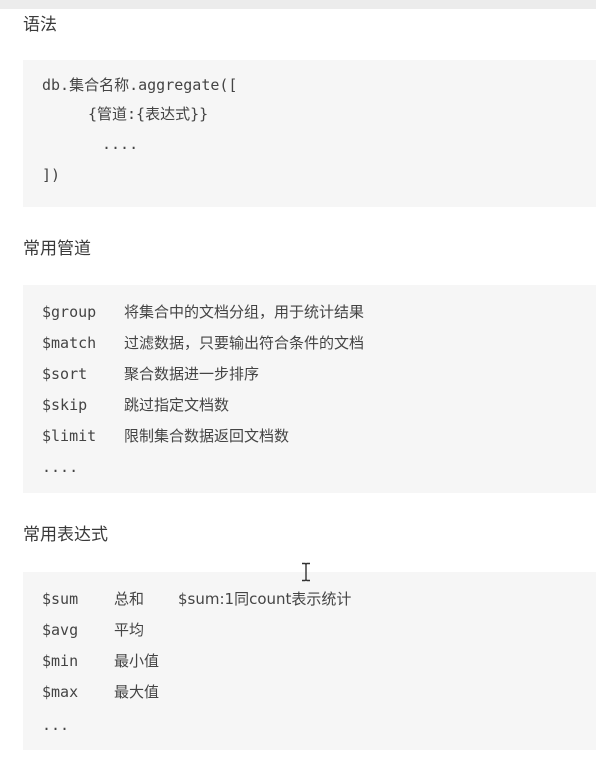 The image size is (596, 766). Describe the element at coordinates (69, 436) in the screenshot. I see `pipeline-operator: $limit` at that location.